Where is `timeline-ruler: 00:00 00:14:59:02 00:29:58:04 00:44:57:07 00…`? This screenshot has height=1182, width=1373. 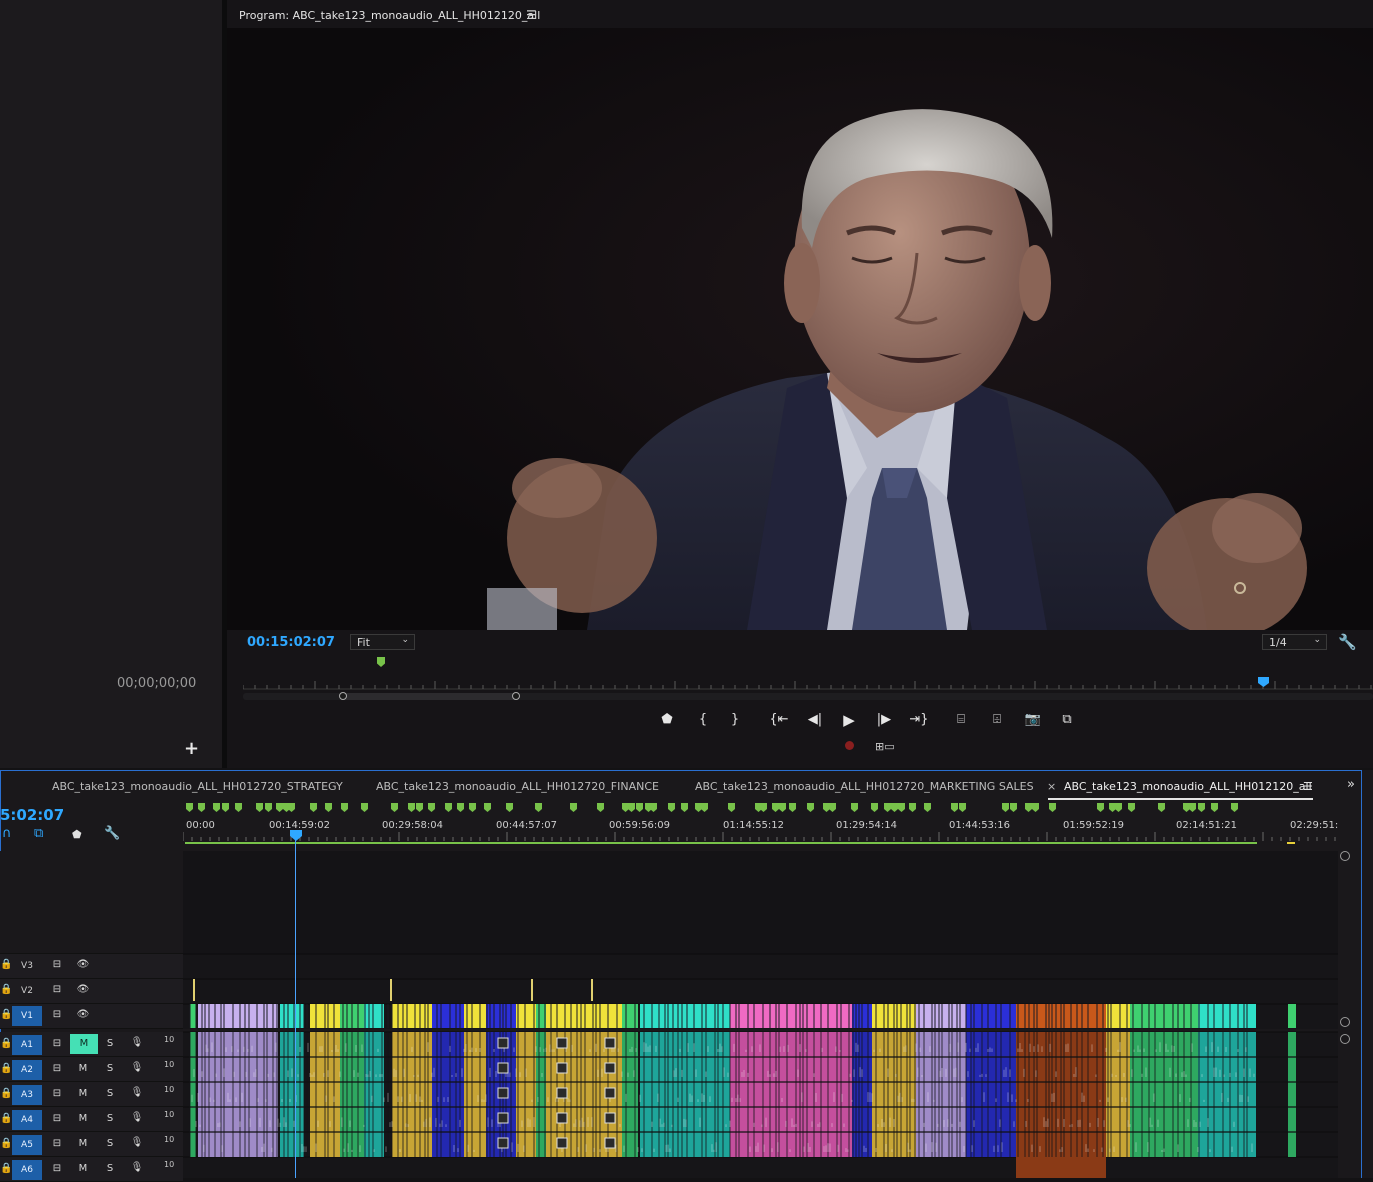
timeline-ruler: 00:00 00:14:59:02 00:29:58:04 00:44:57:07 00… is located at coordinates (760, 825).